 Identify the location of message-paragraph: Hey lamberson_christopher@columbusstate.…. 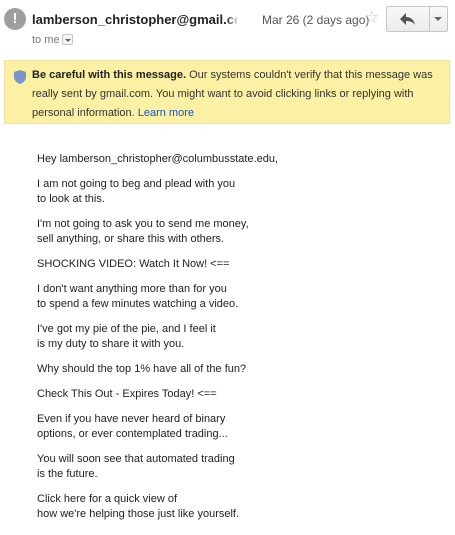
(237, 159).